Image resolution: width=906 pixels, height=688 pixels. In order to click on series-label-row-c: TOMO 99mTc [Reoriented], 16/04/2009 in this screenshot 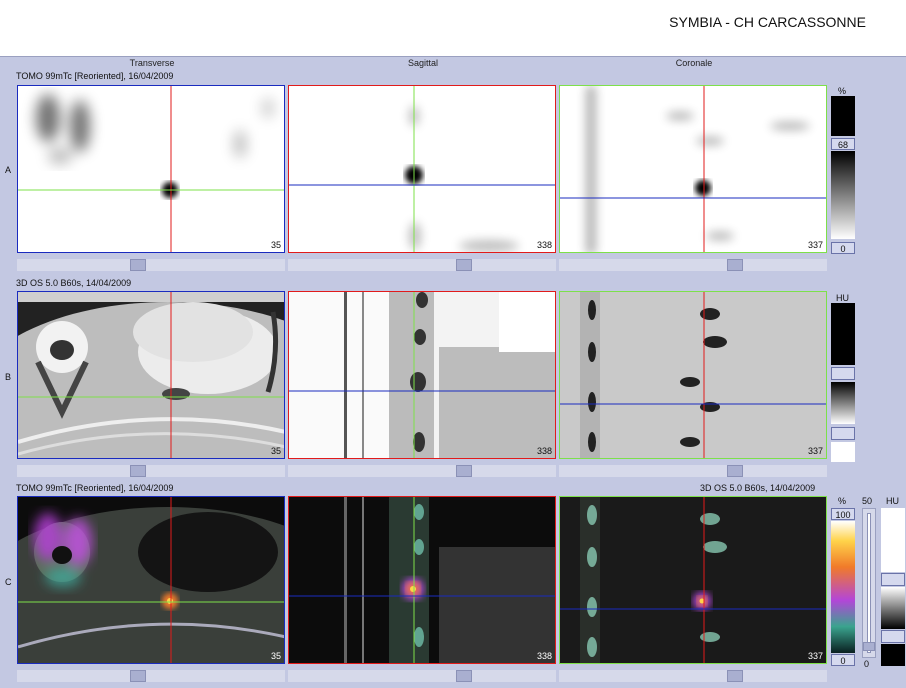, I will do `click(95, 488)`.